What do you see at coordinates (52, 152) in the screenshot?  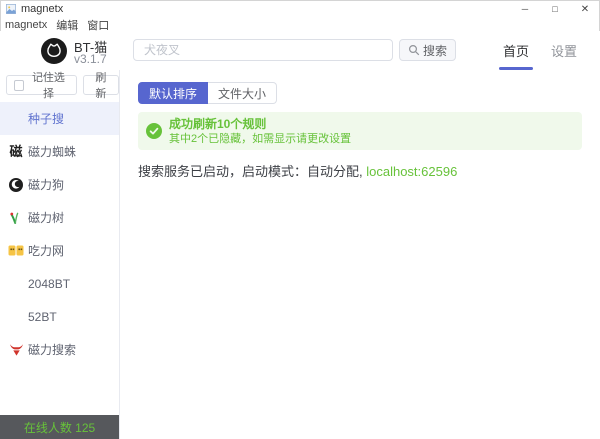 I see `sidebar-item-label: 磁力蜘蛛` at bounding box center [52, 152].